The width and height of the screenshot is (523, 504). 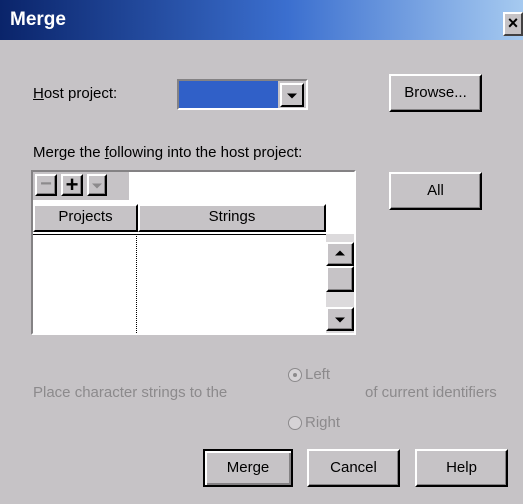 I want to click on all-button: All, so click(x=435, y=191).